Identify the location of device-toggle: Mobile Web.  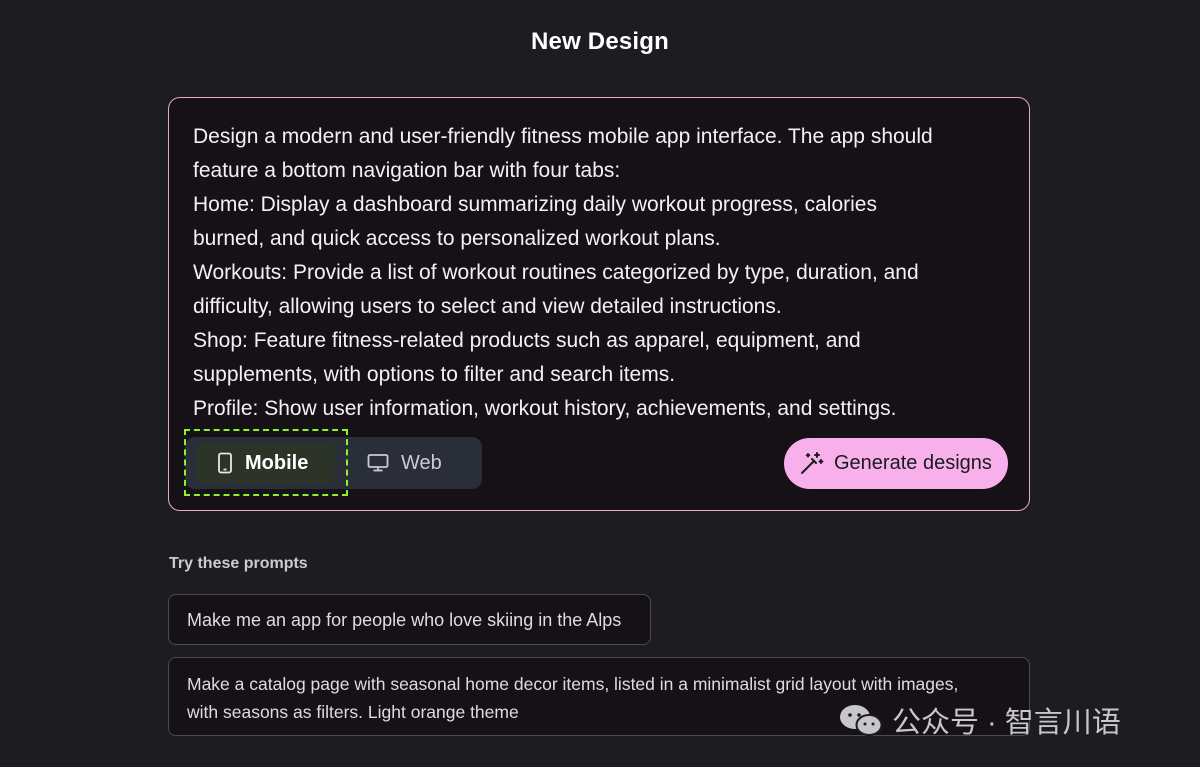
(333, 462).